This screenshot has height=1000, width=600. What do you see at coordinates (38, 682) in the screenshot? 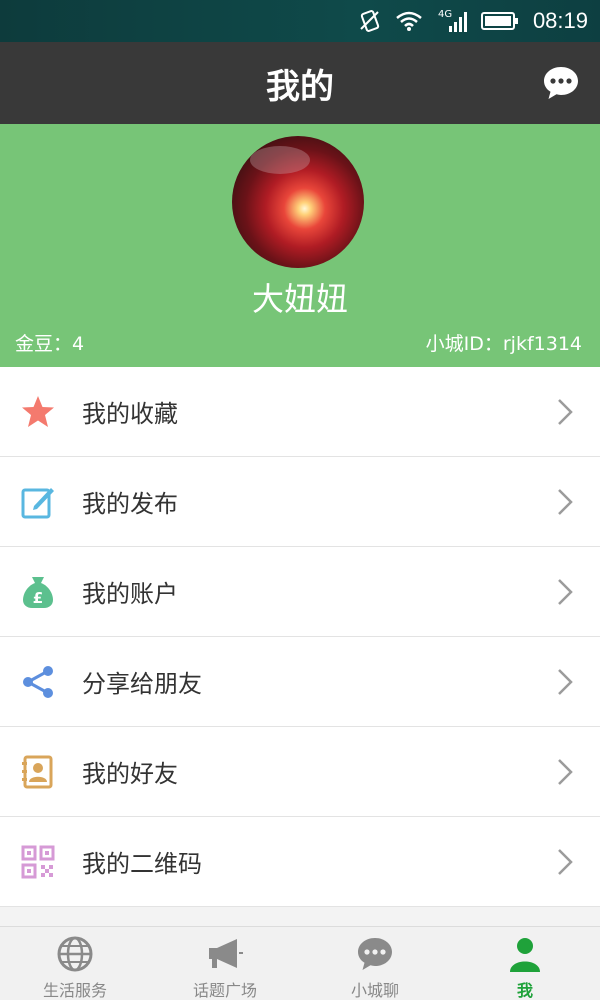
I see `share-icon` at bounding box center [38, 682].